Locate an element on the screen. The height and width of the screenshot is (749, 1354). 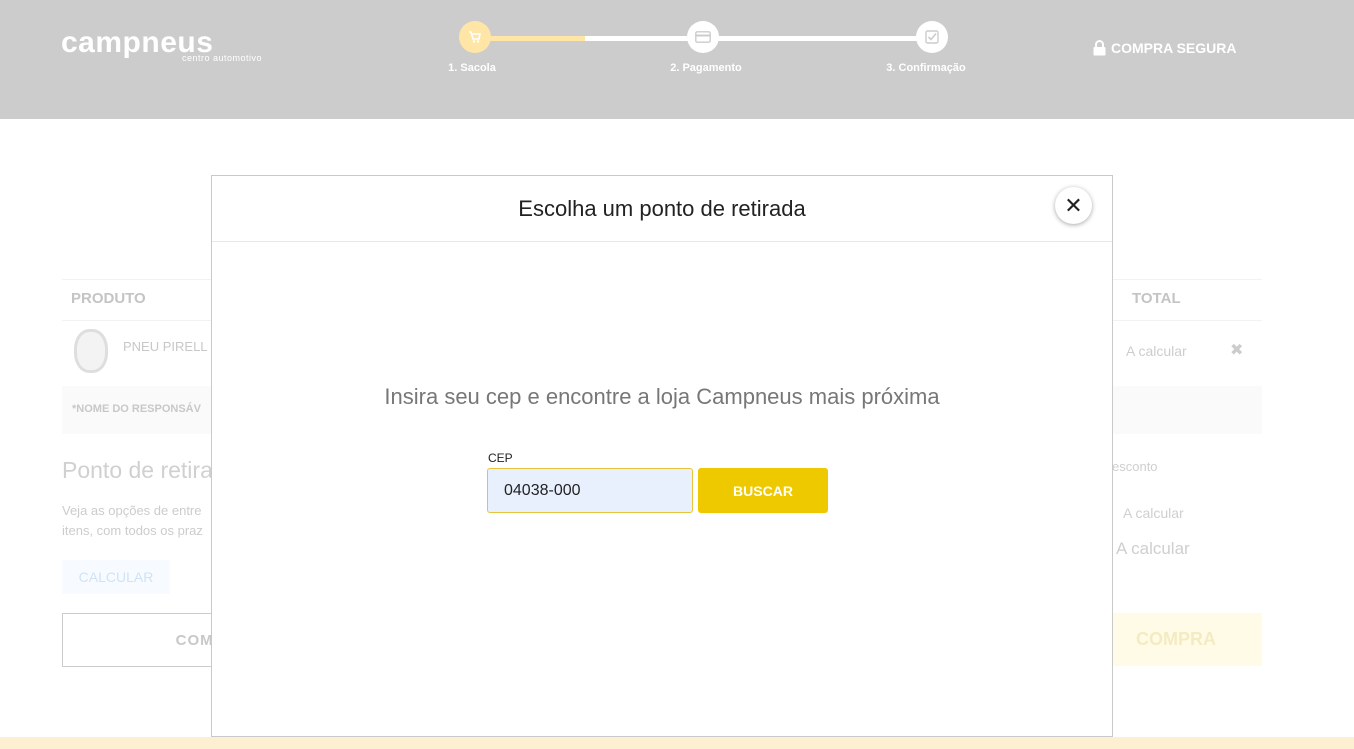
footer-strip is located at coordinates (677, 743).